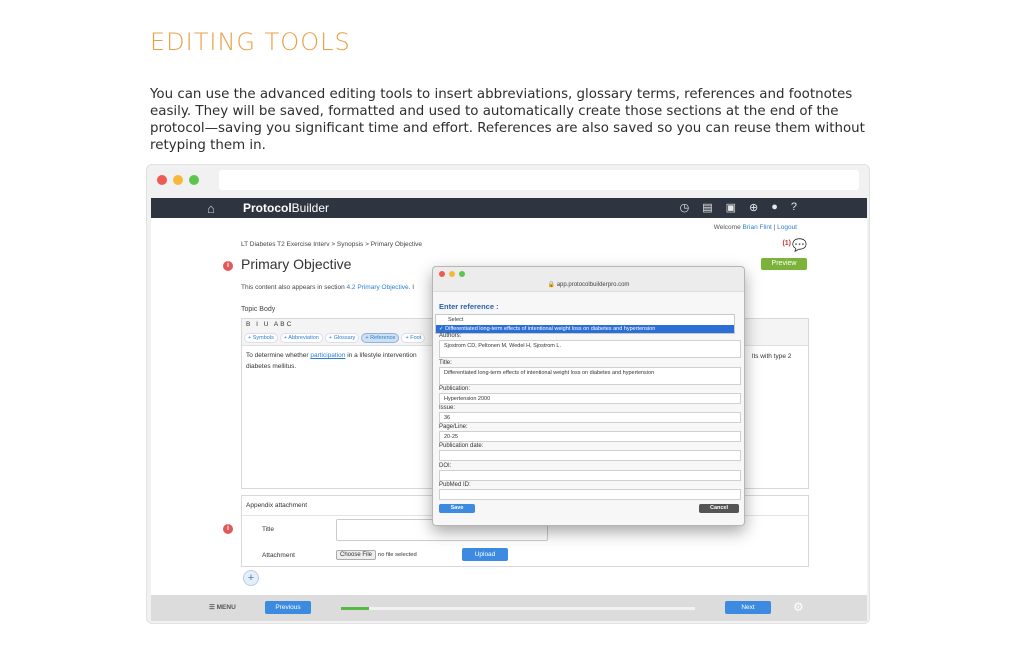 This screenshot has height=650, width=1014. I want to click on preview-button: Preview, so click(784, 264).